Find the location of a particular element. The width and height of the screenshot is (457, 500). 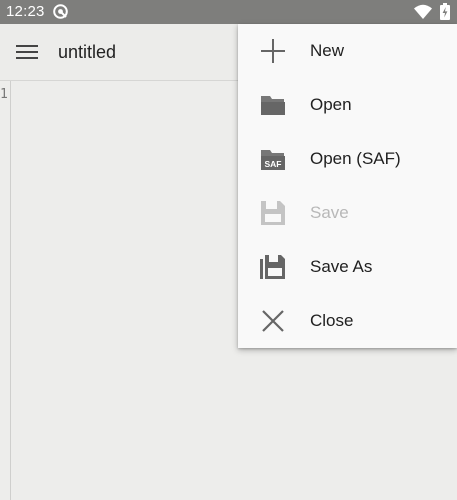

menu-item-label: Open is located at coordinates (331, 104).